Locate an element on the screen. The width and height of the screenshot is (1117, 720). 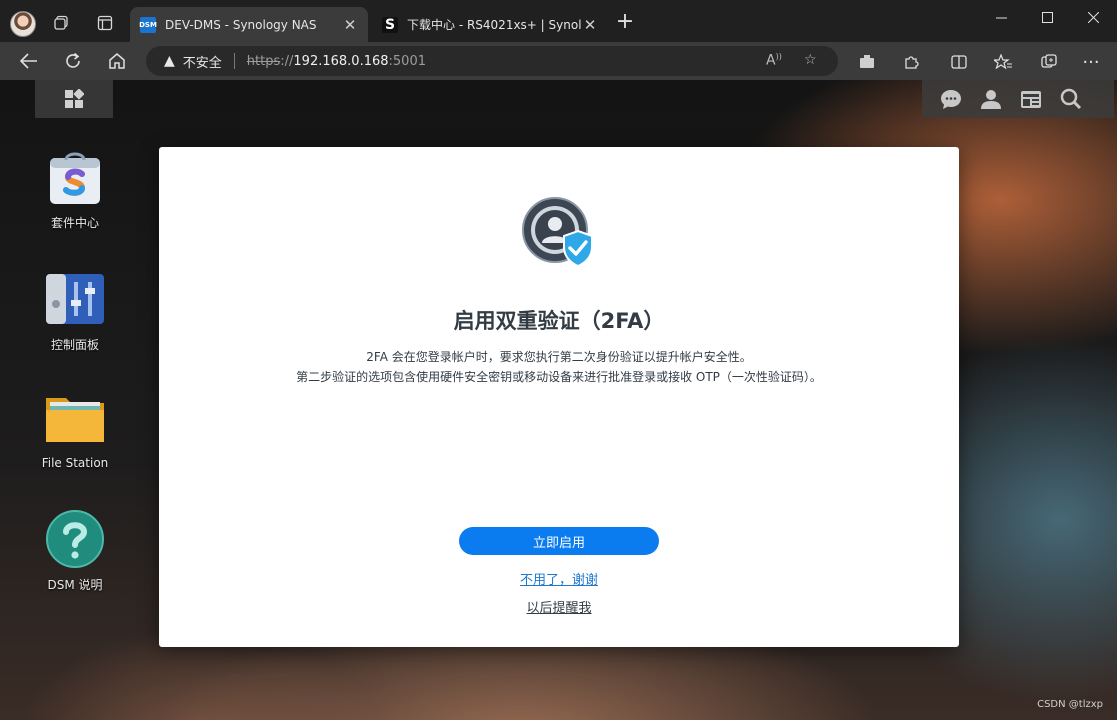
security-shield-icon is located at coordinates (559, 234).